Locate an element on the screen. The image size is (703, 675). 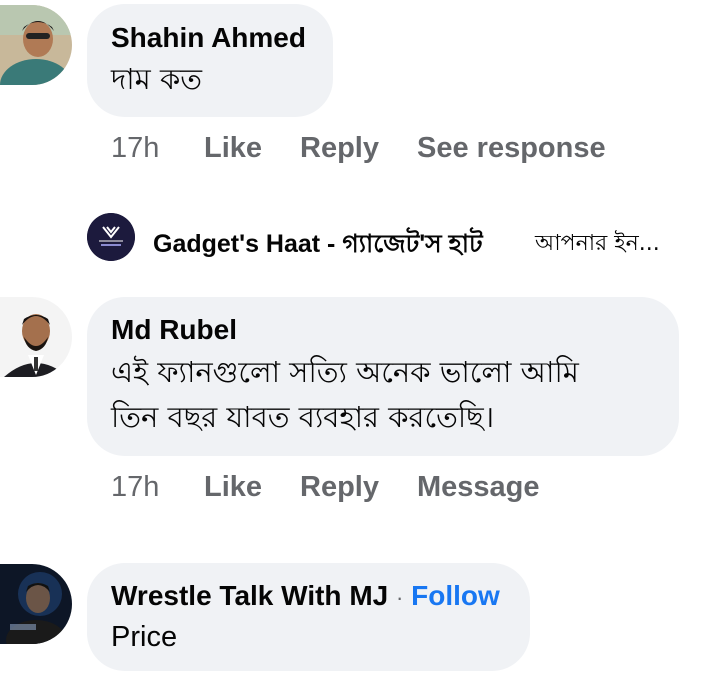
follow-button: Follow is located at coordinates (455, 595).